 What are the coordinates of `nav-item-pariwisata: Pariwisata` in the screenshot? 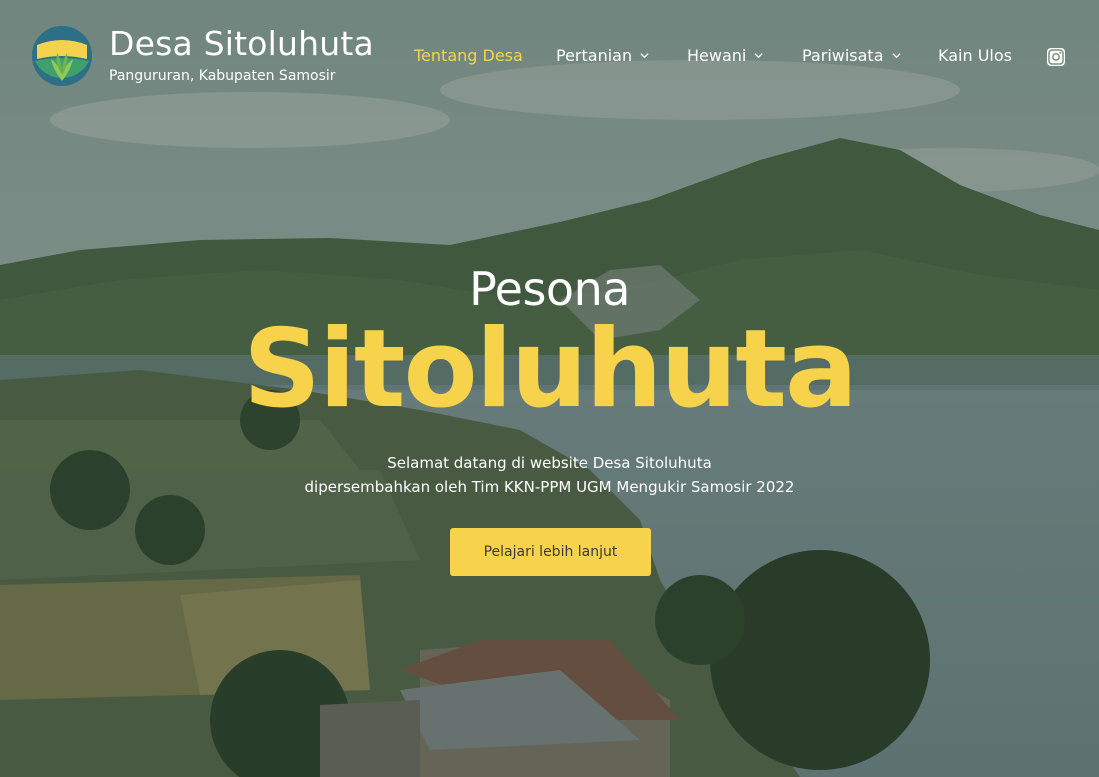 It's located at (851, 55).